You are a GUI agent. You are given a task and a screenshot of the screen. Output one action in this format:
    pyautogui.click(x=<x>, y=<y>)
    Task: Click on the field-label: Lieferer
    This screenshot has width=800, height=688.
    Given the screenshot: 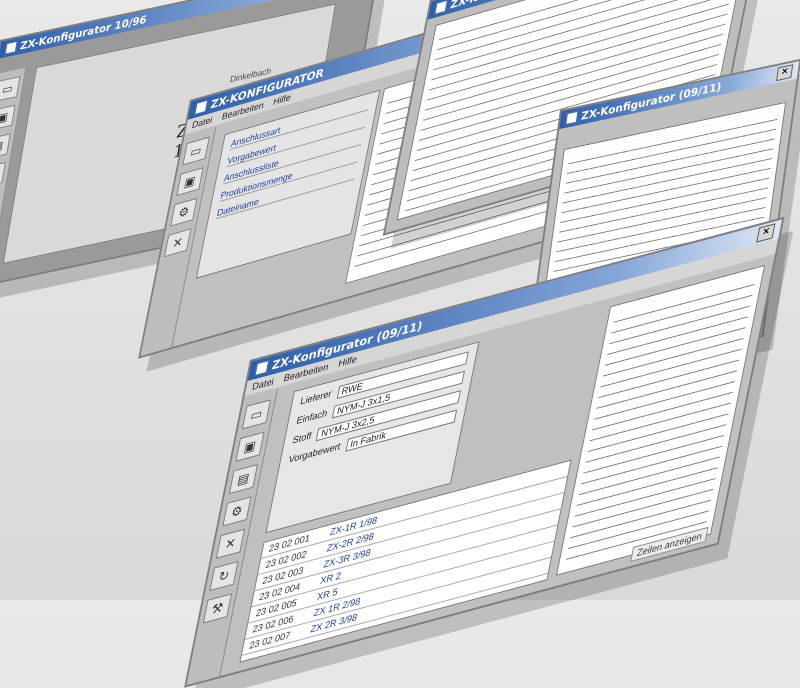 What is the action you would take?
    pyautogui.click(x=316, y=397)
    